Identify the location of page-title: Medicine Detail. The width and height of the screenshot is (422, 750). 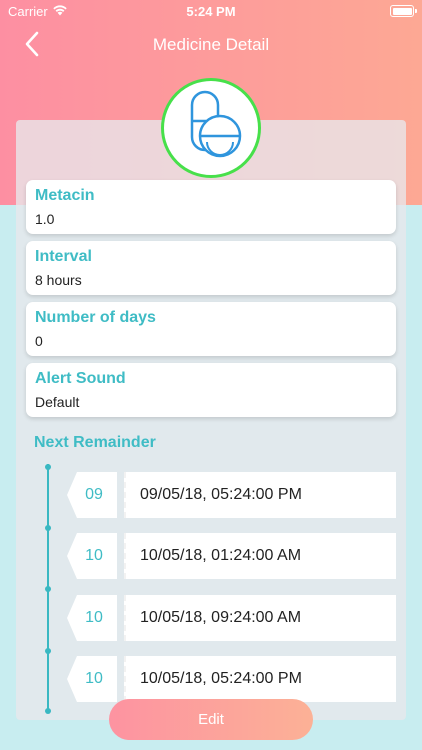
(211, 44).